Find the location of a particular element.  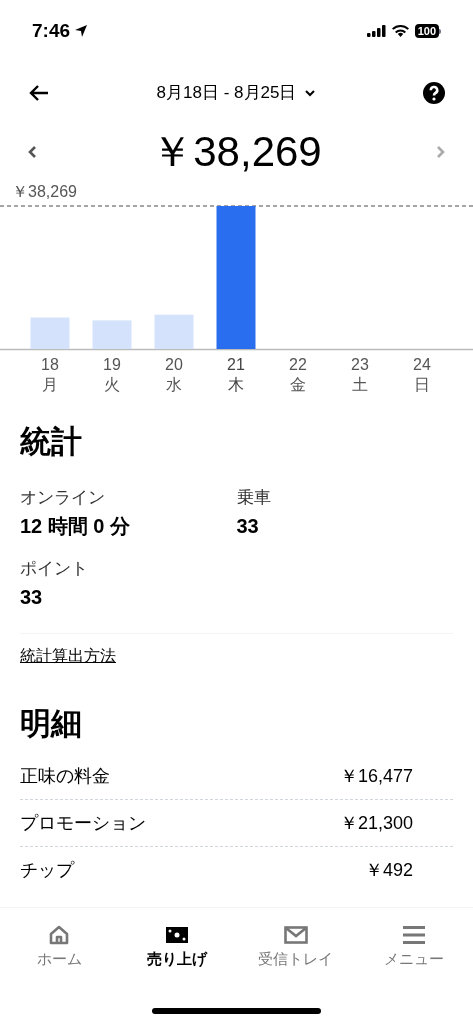

max-value-label: ￥38,269 is located at coordinates (44, 191).